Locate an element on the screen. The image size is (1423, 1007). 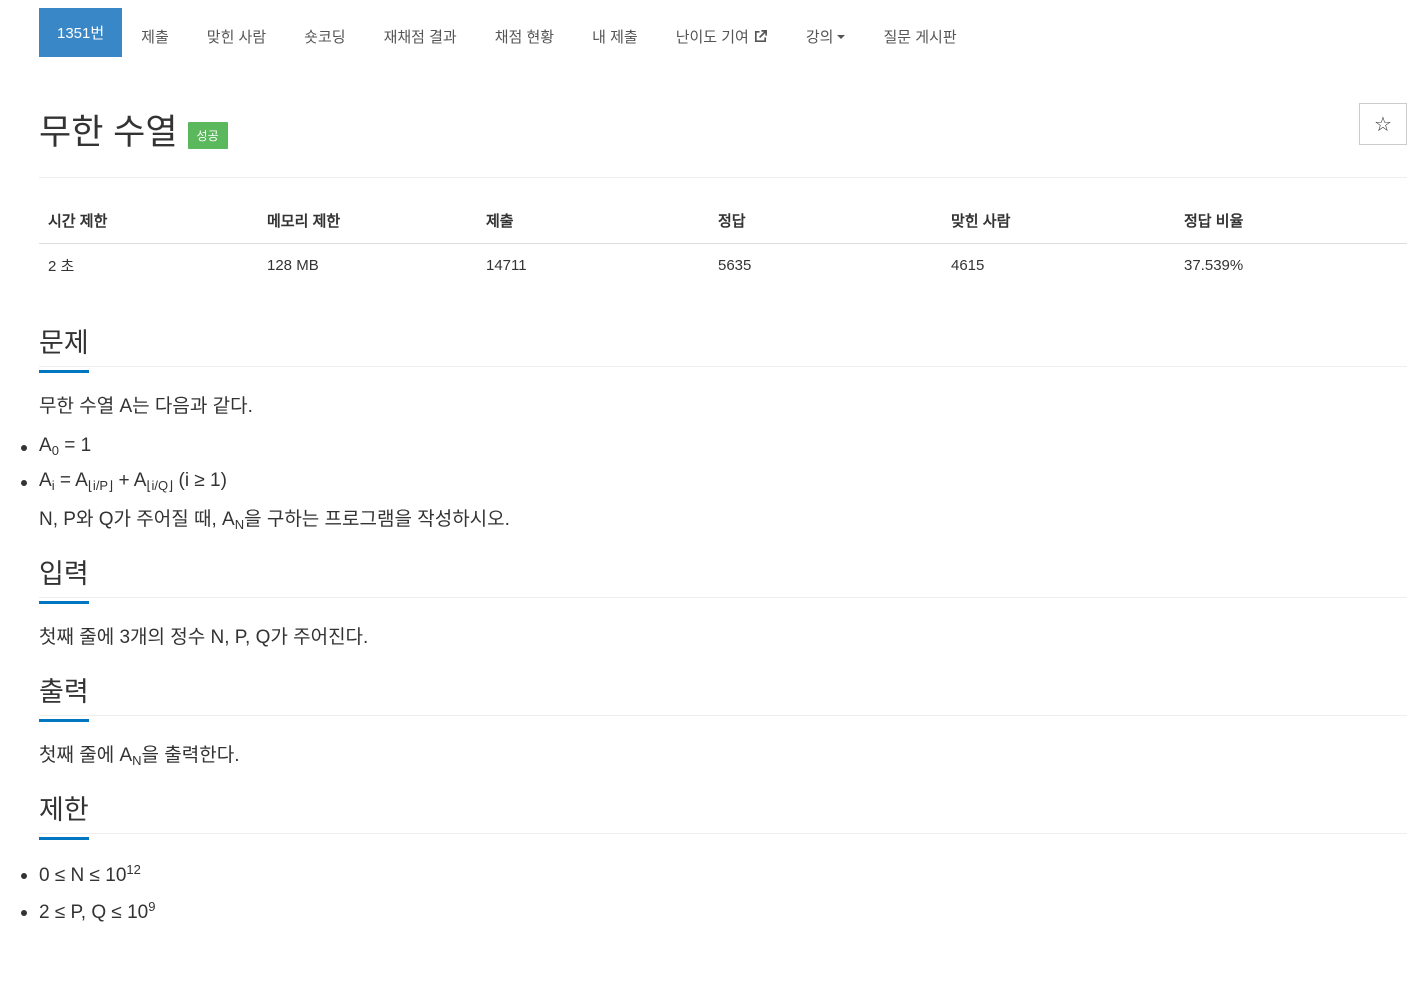
header-accepted: 정답 is located at coordinates (825, 221).